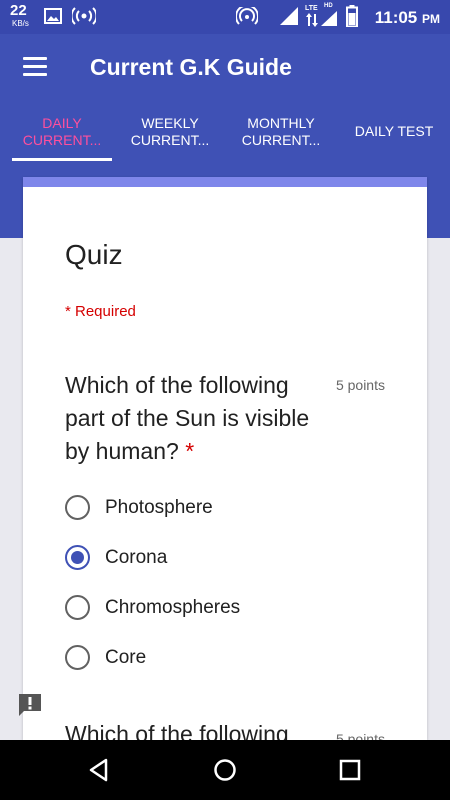 This screenshot has height=800, width=450. Describe the element at coordinates (136, 557) in the screenshot. I see `option-label: Corona` at that location.